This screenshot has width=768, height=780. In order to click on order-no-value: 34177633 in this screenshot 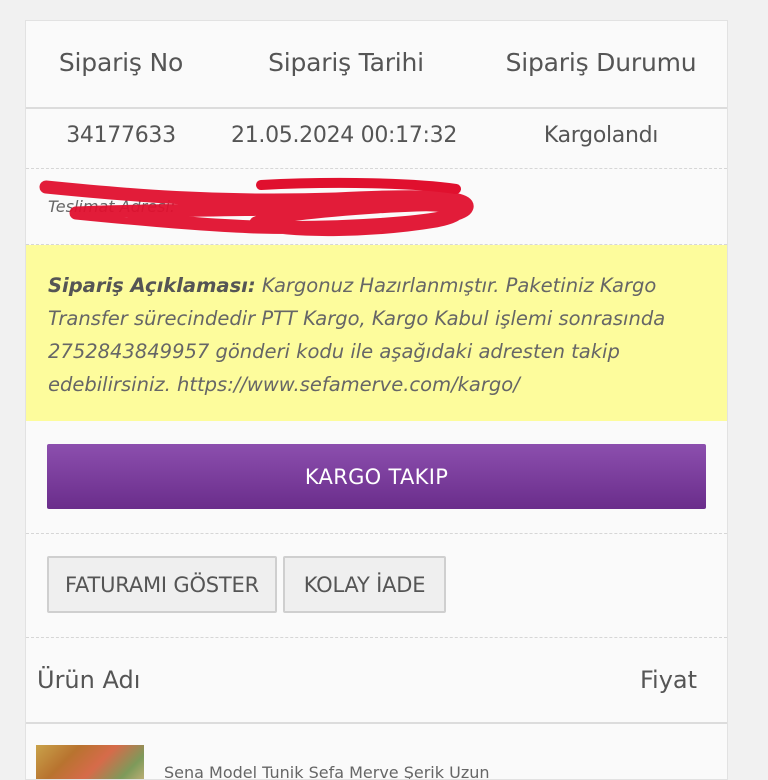, I will do `click(121, 135)`.